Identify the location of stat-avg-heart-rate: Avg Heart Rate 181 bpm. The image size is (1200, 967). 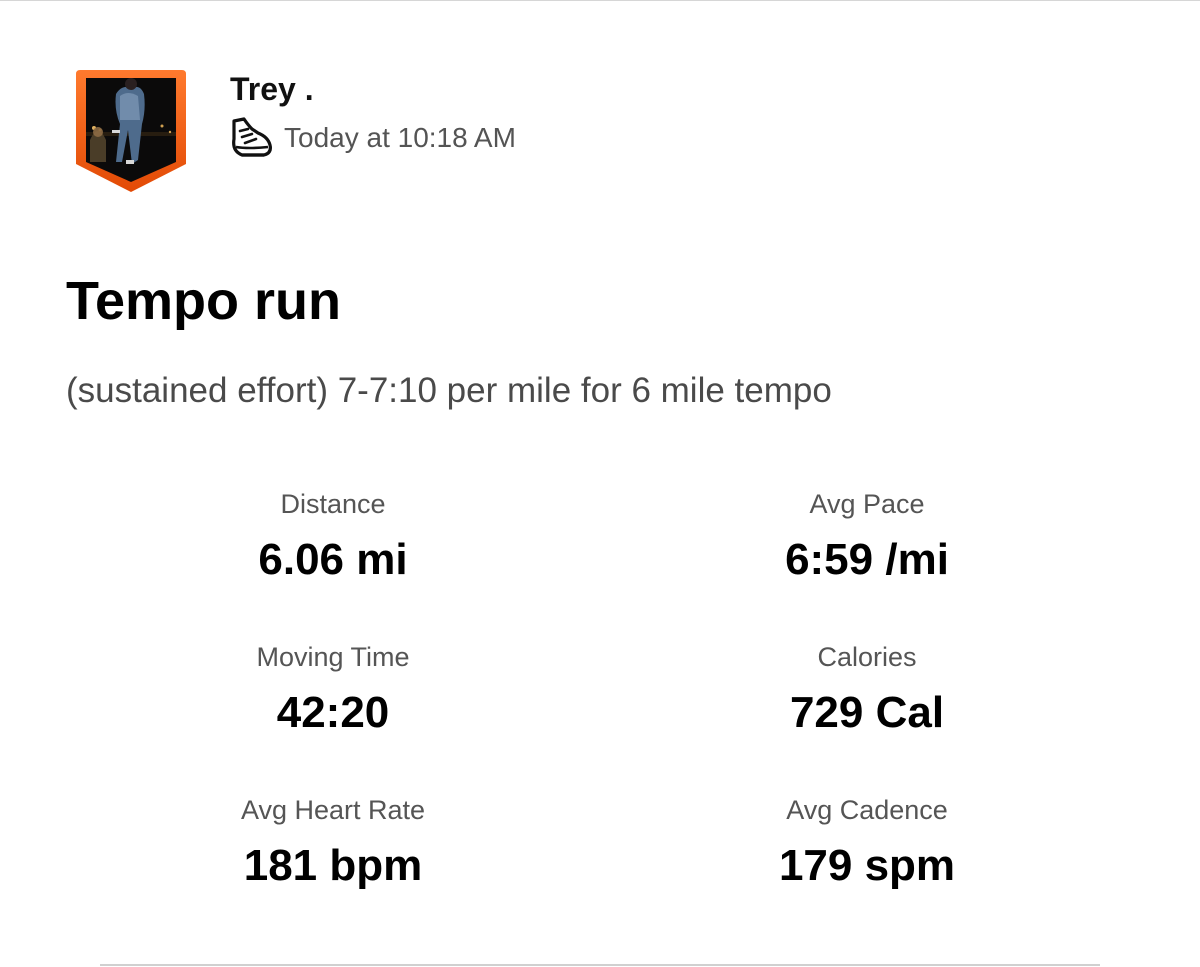
(333, 866).